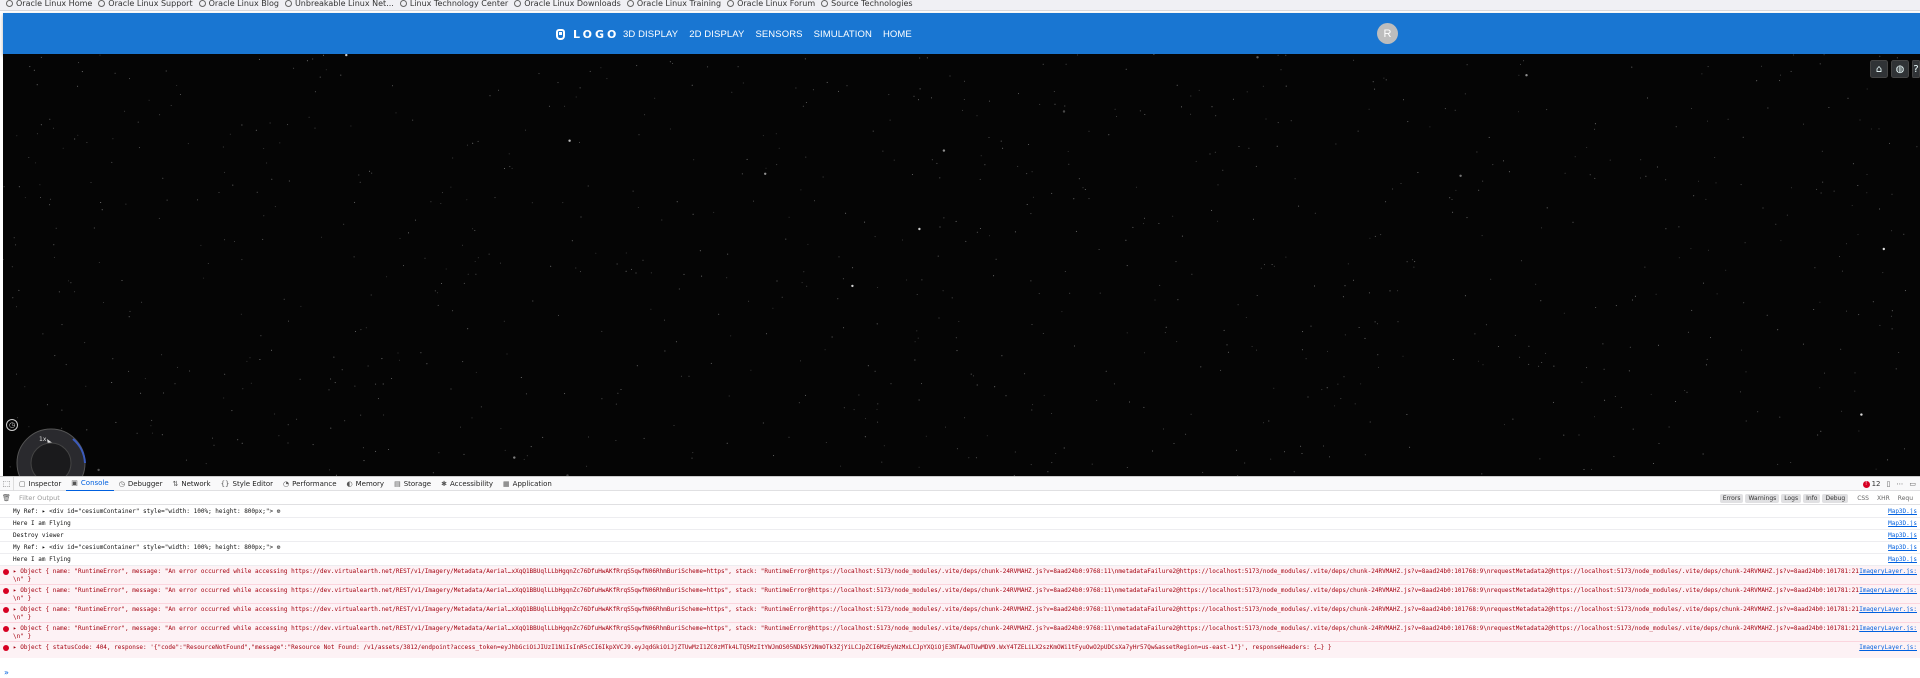  What do you see at coordinates (1916, 69) in the screenshot?
I see `help-icon: ?` at bounding box center [1916, 69].